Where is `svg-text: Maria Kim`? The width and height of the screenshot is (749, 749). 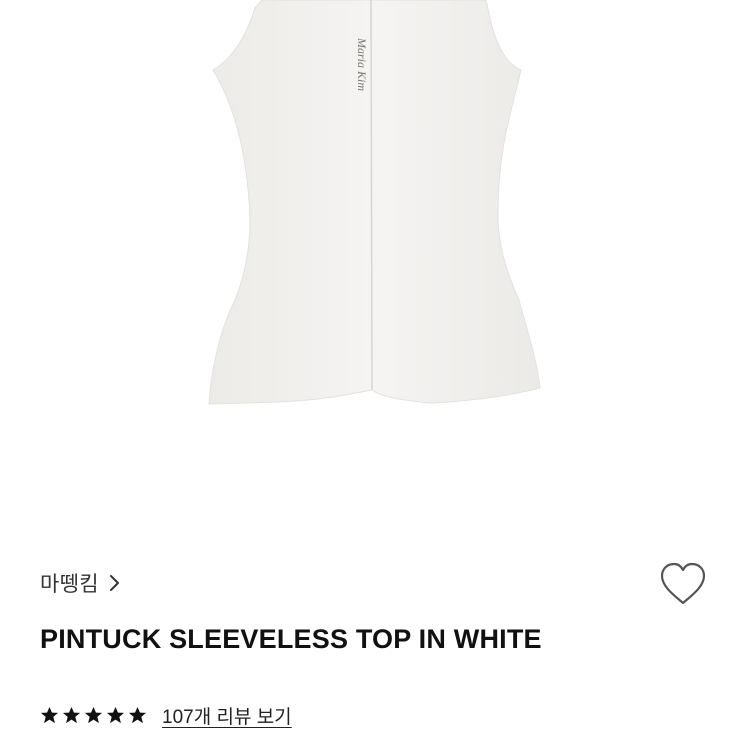
svg-text: Maria Kim is located at coordinates (362, 64).